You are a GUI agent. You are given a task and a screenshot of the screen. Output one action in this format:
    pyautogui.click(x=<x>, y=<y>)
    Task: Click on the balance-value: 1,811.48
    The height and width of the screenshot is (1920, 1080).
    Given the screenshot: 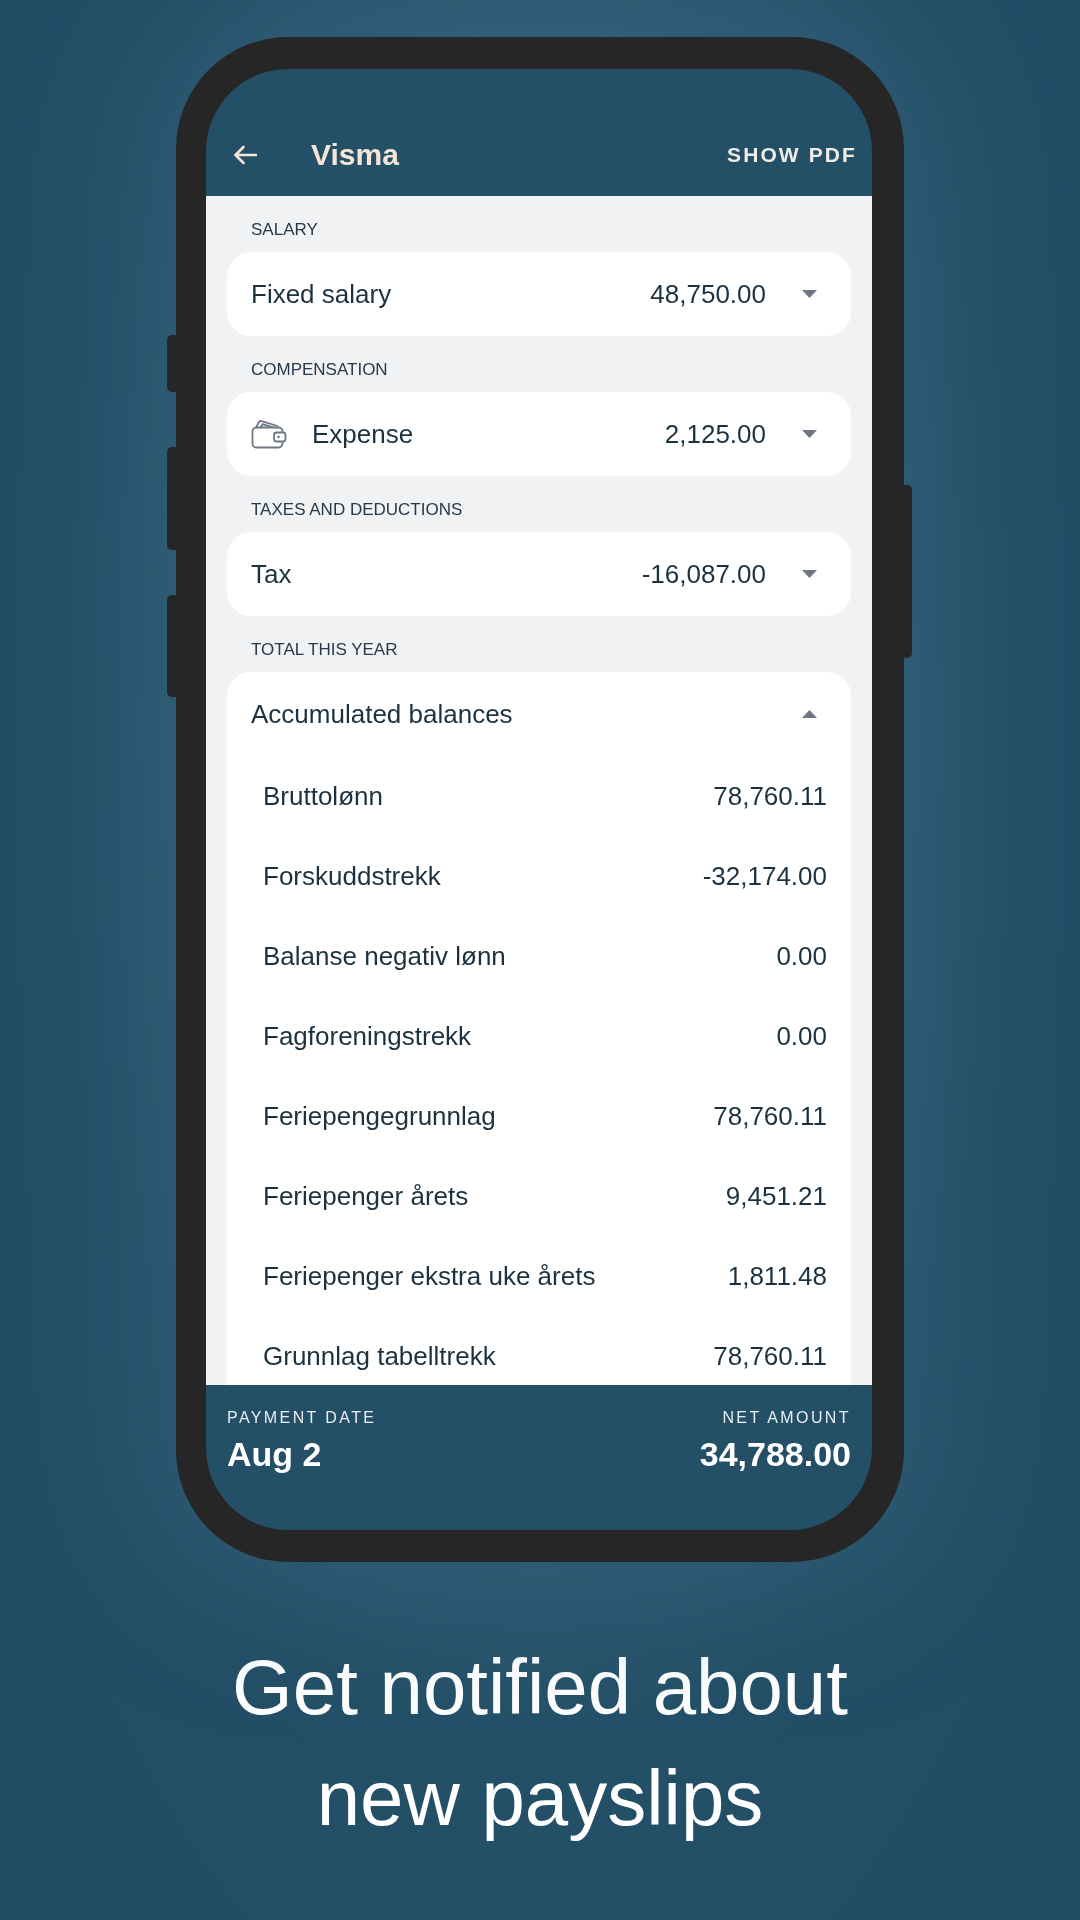 What is the action you would take?
    pyautogui.click(x=777, y=1276)
    